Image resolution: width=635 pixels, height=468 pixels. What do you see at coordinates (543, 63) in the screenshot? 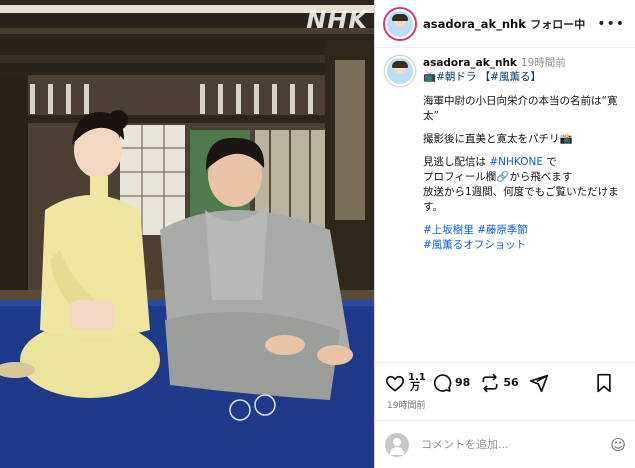
I see `caption-time: 19時間前` at bounding box center [543, 63].